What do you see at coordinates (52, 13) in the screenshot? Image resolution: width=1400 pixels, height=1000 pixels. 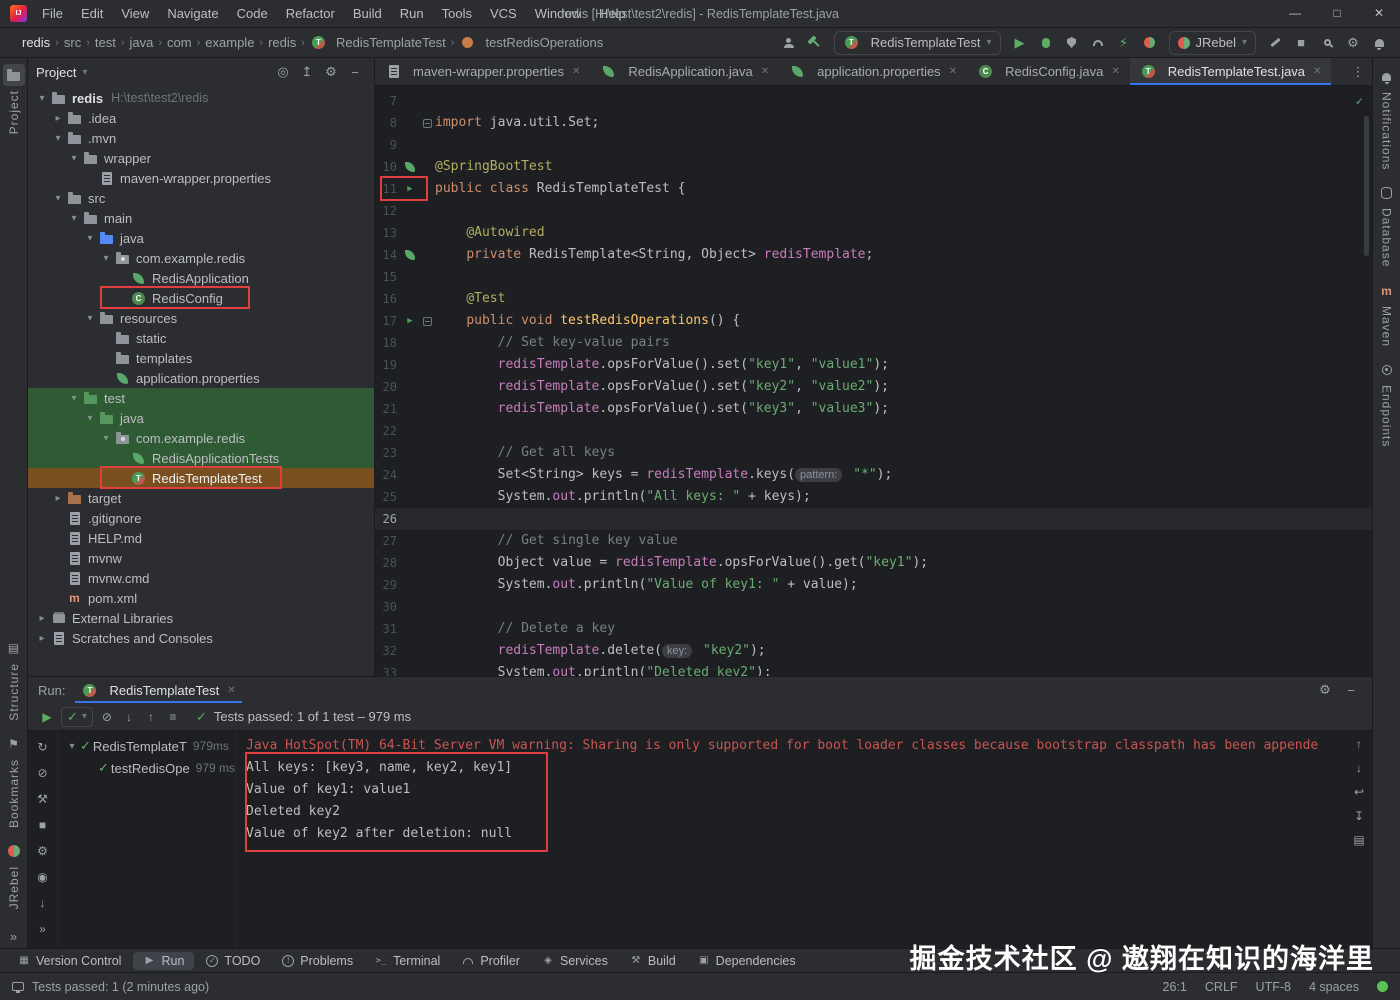 I see `menu-file: File` at bounding box center [52, 13].